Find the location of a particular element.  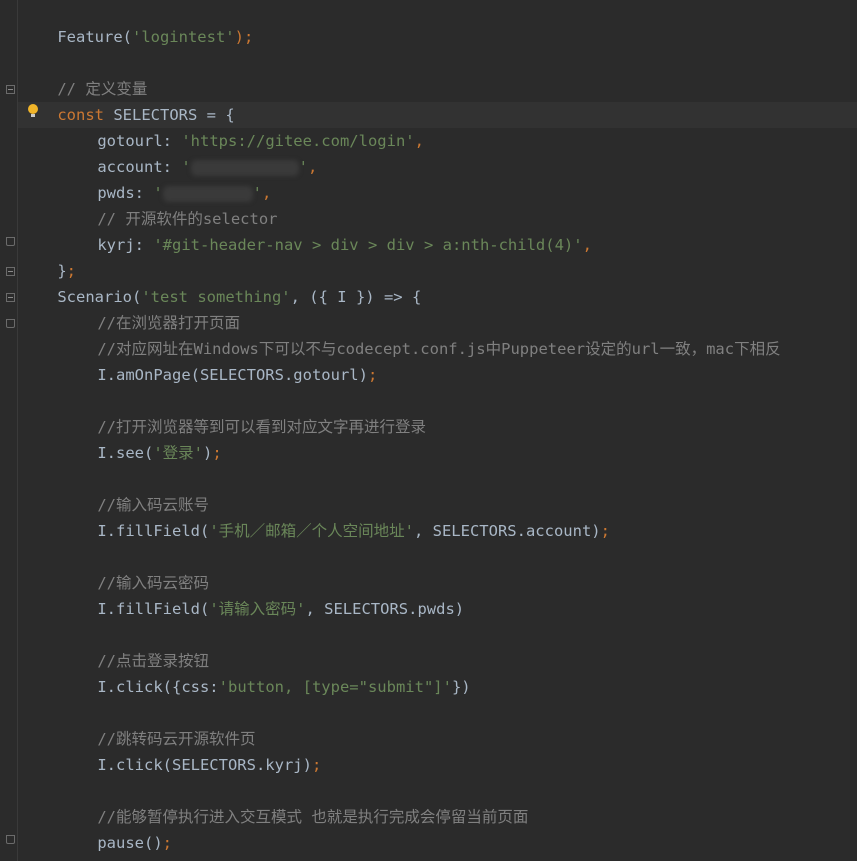

code-line: I.amOnPage(SELECTORS.gotourl); is located at coordinates (198, 360).